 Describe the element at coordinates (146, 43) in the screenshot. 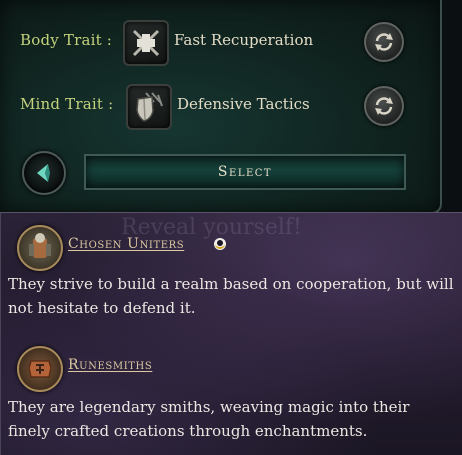

I see `crossed-swords-plus-icon` at that location.